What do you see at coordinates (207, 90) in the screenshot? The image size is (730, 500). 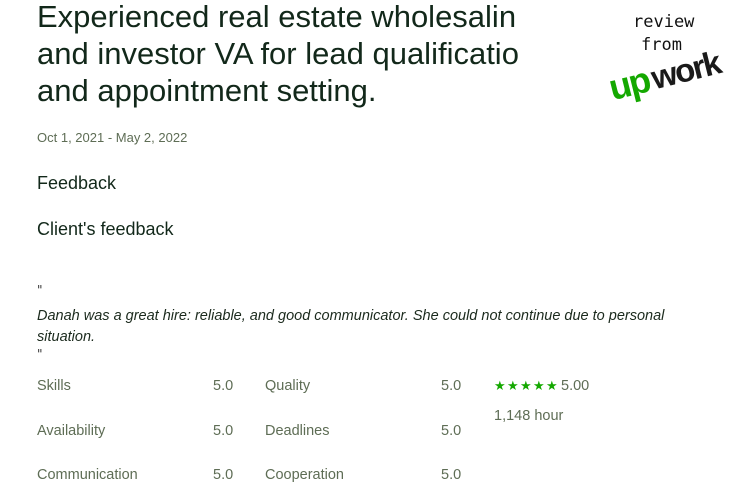 I see `job-title-line-3: and appointment setting.` at bounding box center [207, 90].